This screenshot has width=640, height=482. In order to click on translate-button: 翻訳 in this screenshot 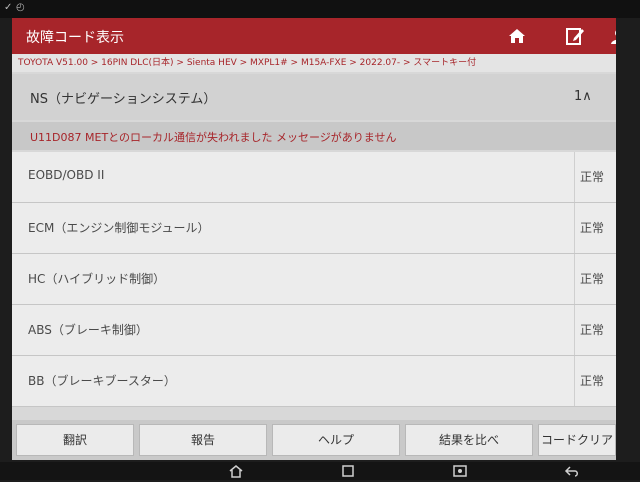, I will do `click(75, 440)`.